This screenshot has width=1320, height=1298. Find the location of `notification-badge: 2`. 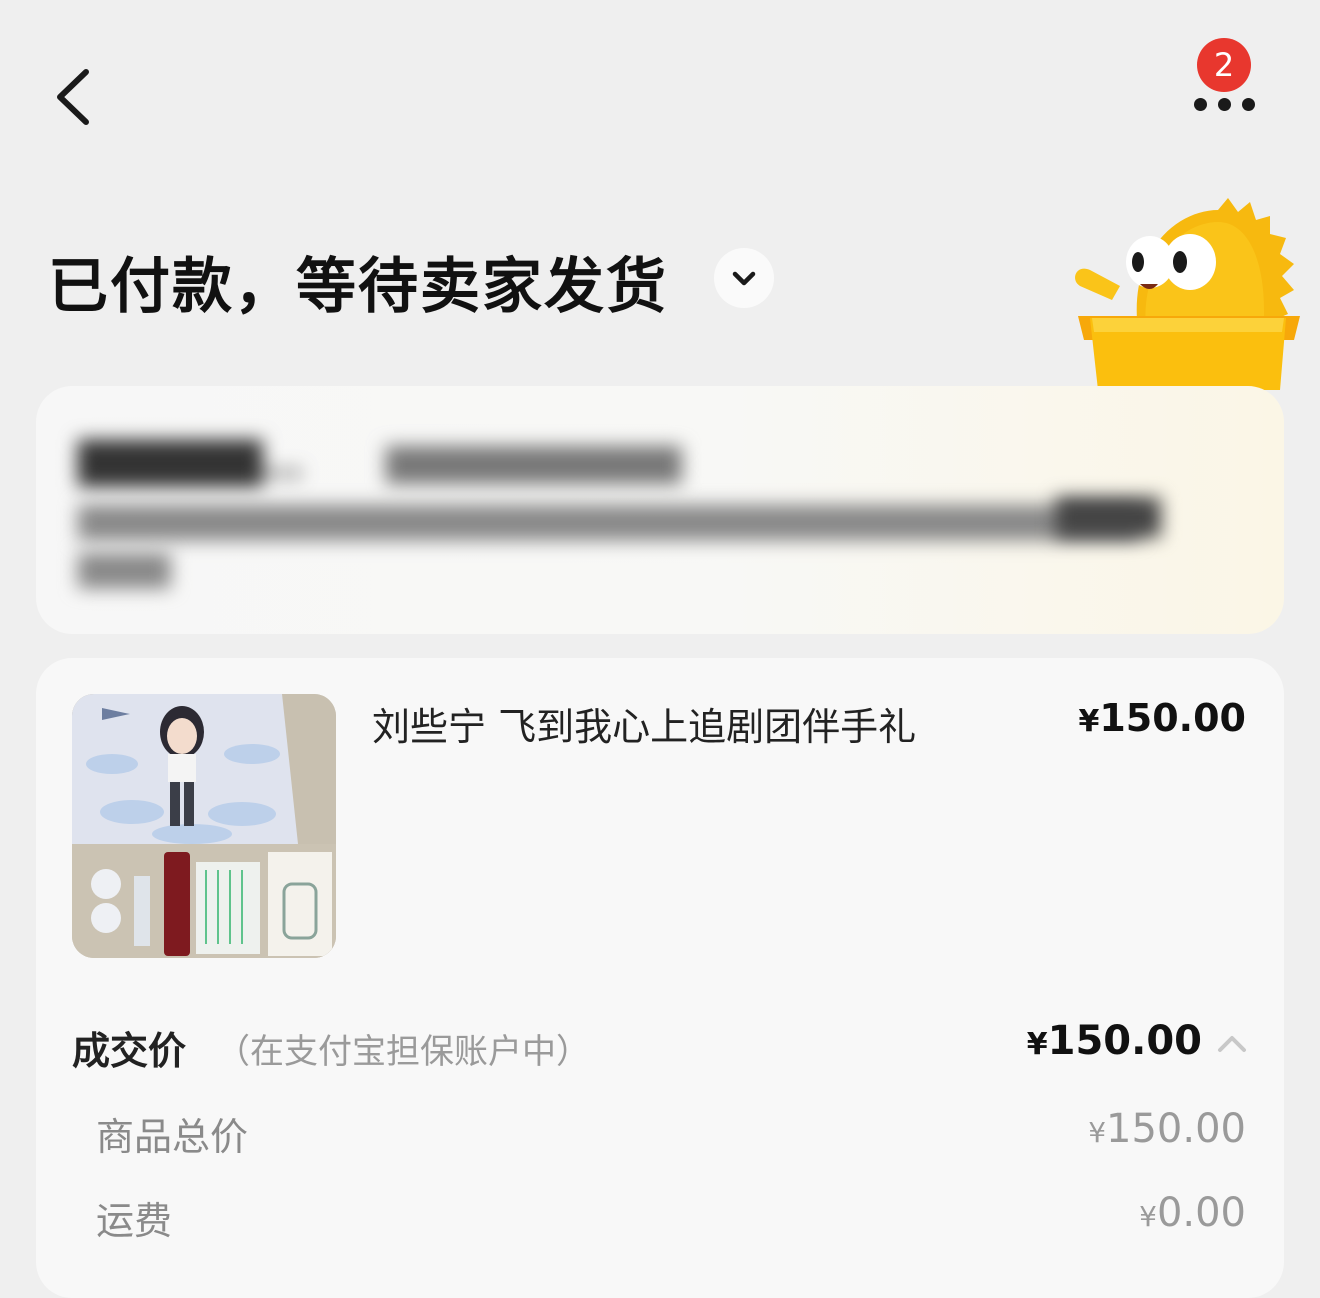

notification-badge: 2 is located at coordinates (1224, 65).